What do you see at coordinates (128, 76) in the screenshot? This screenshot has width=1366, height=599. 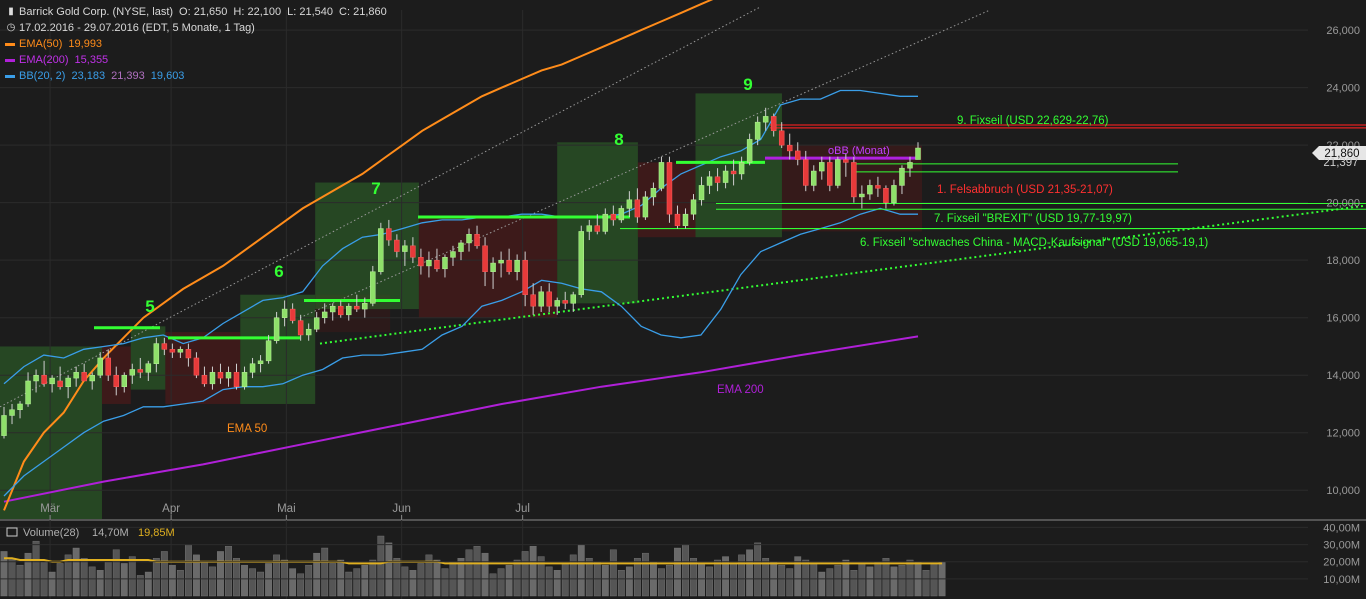 I see `bb-middle-value: 21,393` at bounding box center [128, 76].